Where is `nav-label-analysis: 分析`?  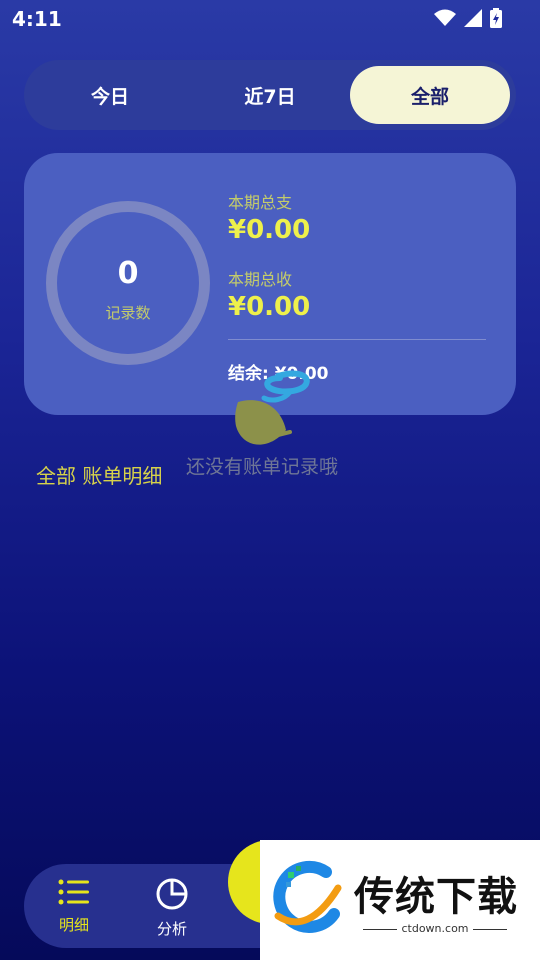
nav-label-analysis: 分析 is located at coordinates (171, 929).